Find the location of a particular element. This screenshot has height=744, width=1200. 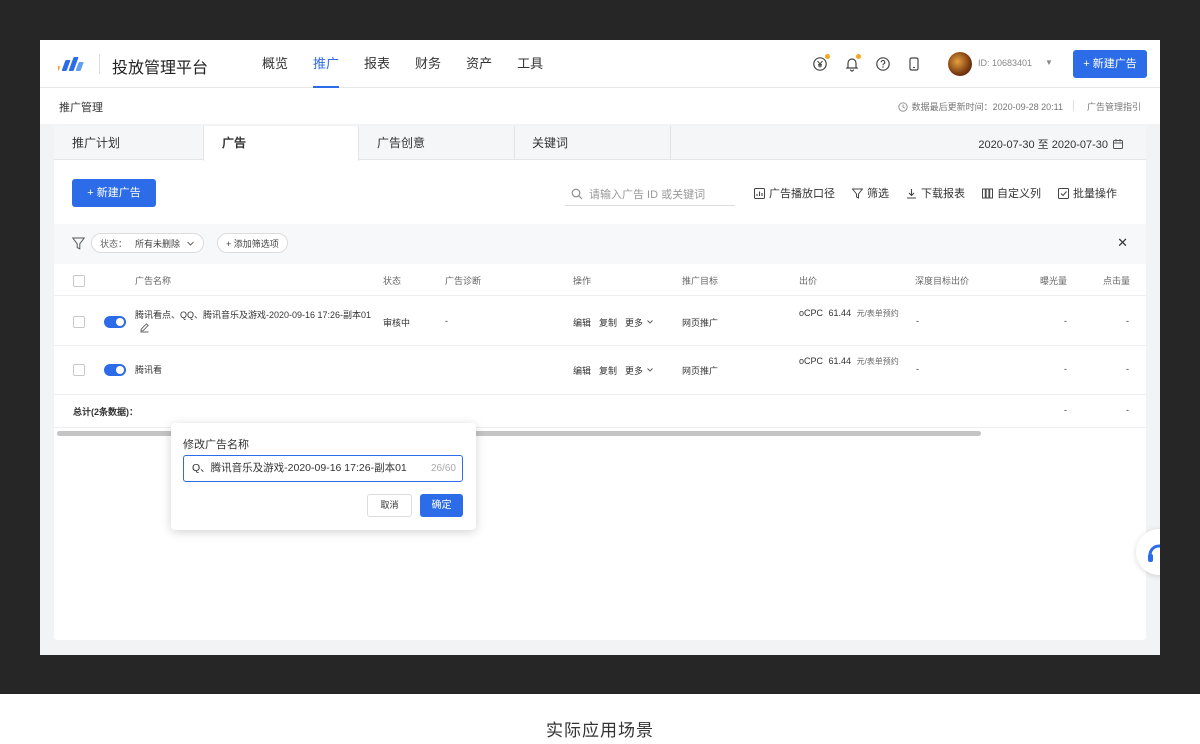

filter-button: 筛选 is located at coordinates (870, 193).